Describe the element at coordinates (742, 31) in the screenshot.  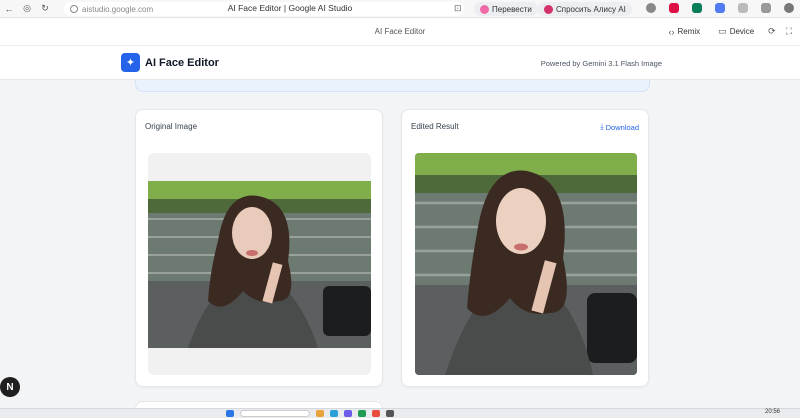
I see `device-label: Device` at that location.